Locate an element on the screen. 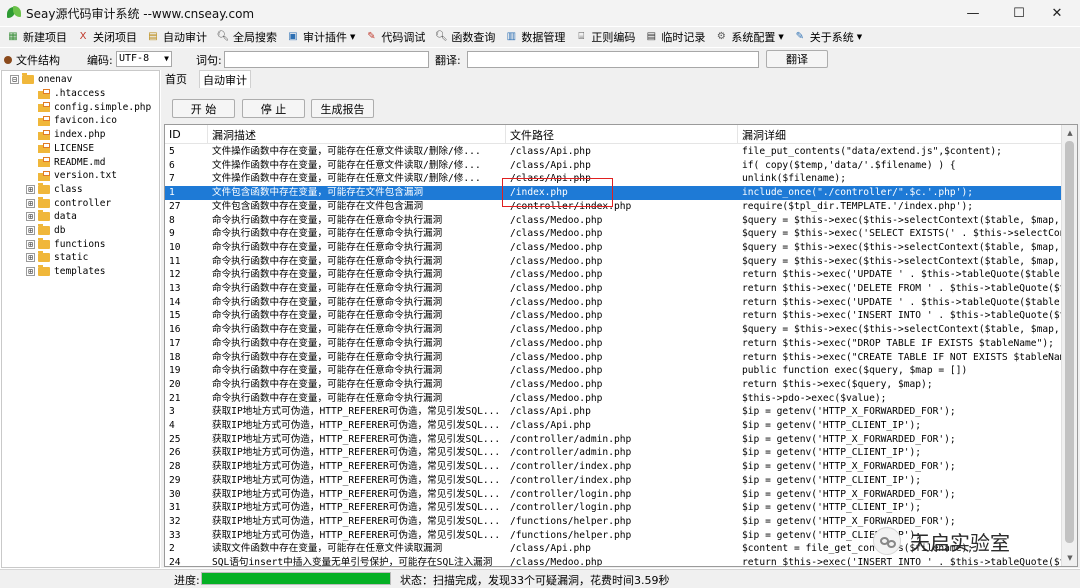  scroll-down-icon: ▼ is located at coordinates (1069, 558).